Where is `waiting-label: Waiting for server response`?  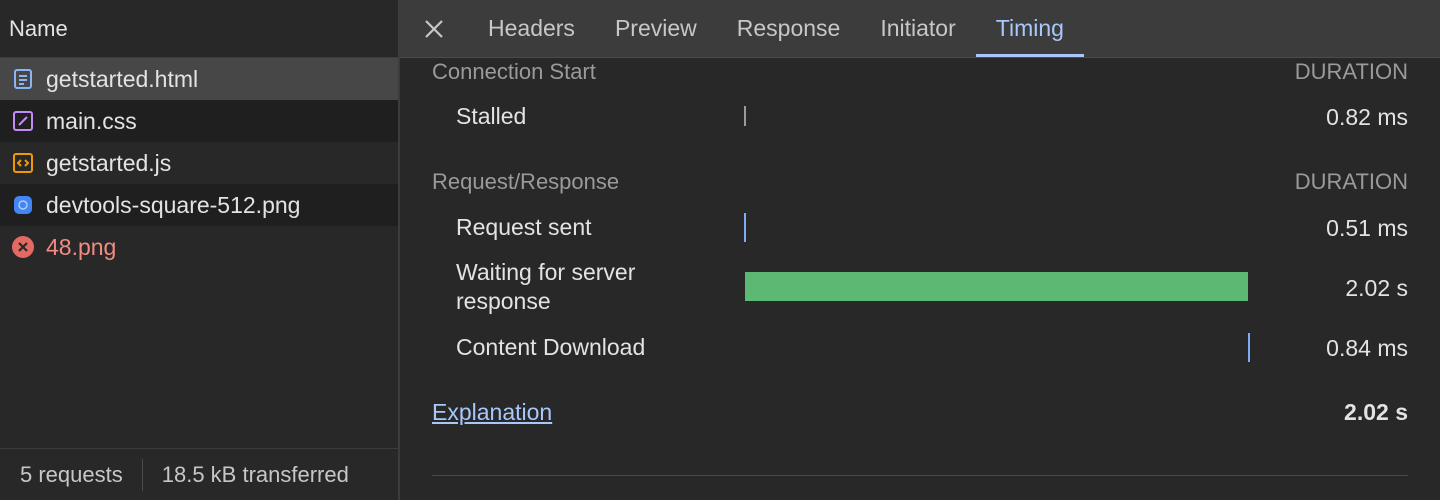
waiting-label: Waiting for server response is located at coordinates (546, 286).